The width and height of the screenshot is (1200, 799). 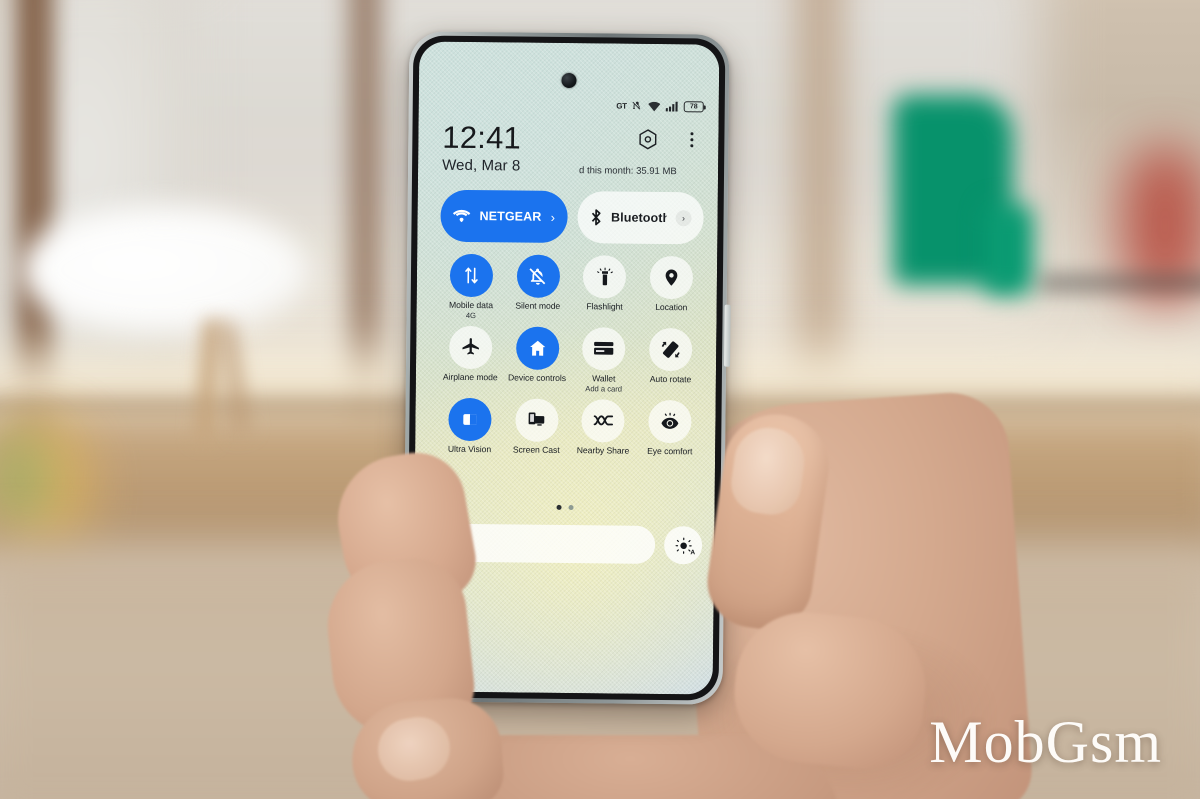 What do you see at coordinates (537, 348) in the screenshot?
I see `home-icon` at bounding box center [537, 348].